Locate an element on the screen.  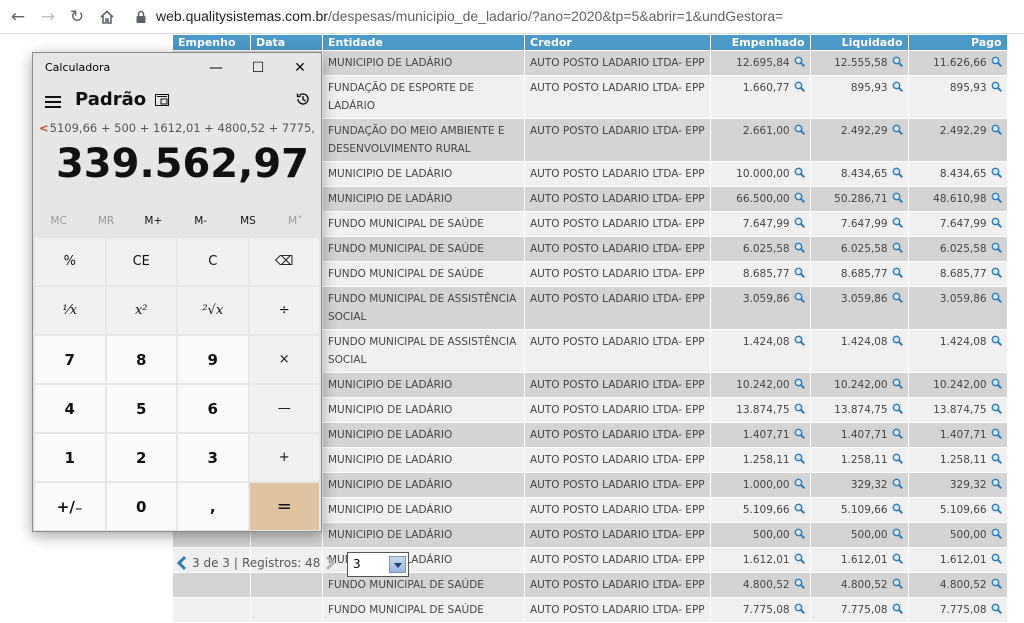
close-icon: ✕ is located at coordinates (300, 68).